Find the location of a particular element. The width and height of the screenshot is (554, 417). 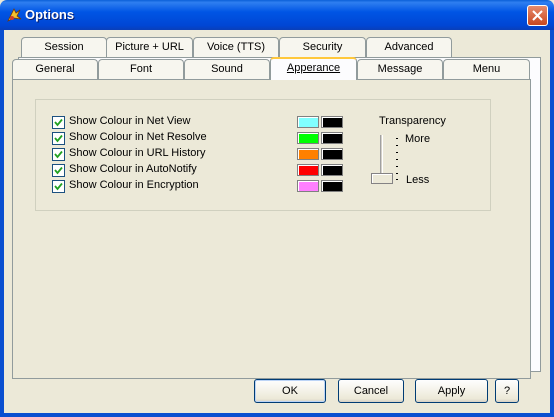

net-resolve-checkbox is located at coordinates (58, 138).